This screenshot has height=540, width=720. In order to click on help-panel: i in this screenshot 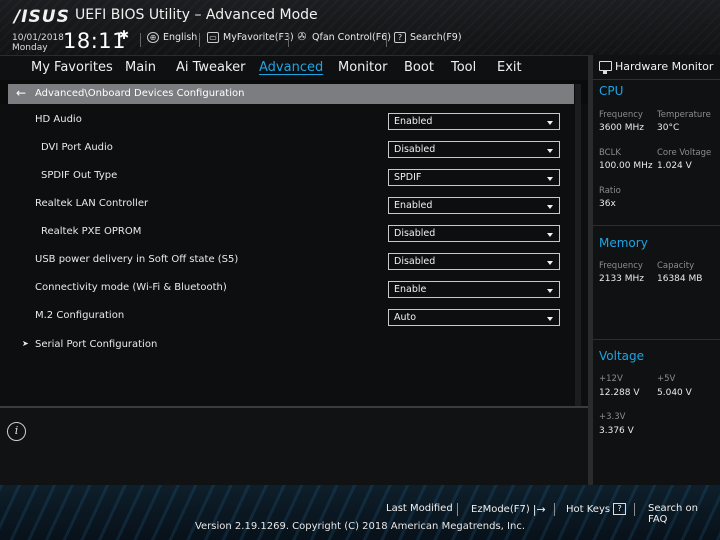, I will do `click(294, 445)`.